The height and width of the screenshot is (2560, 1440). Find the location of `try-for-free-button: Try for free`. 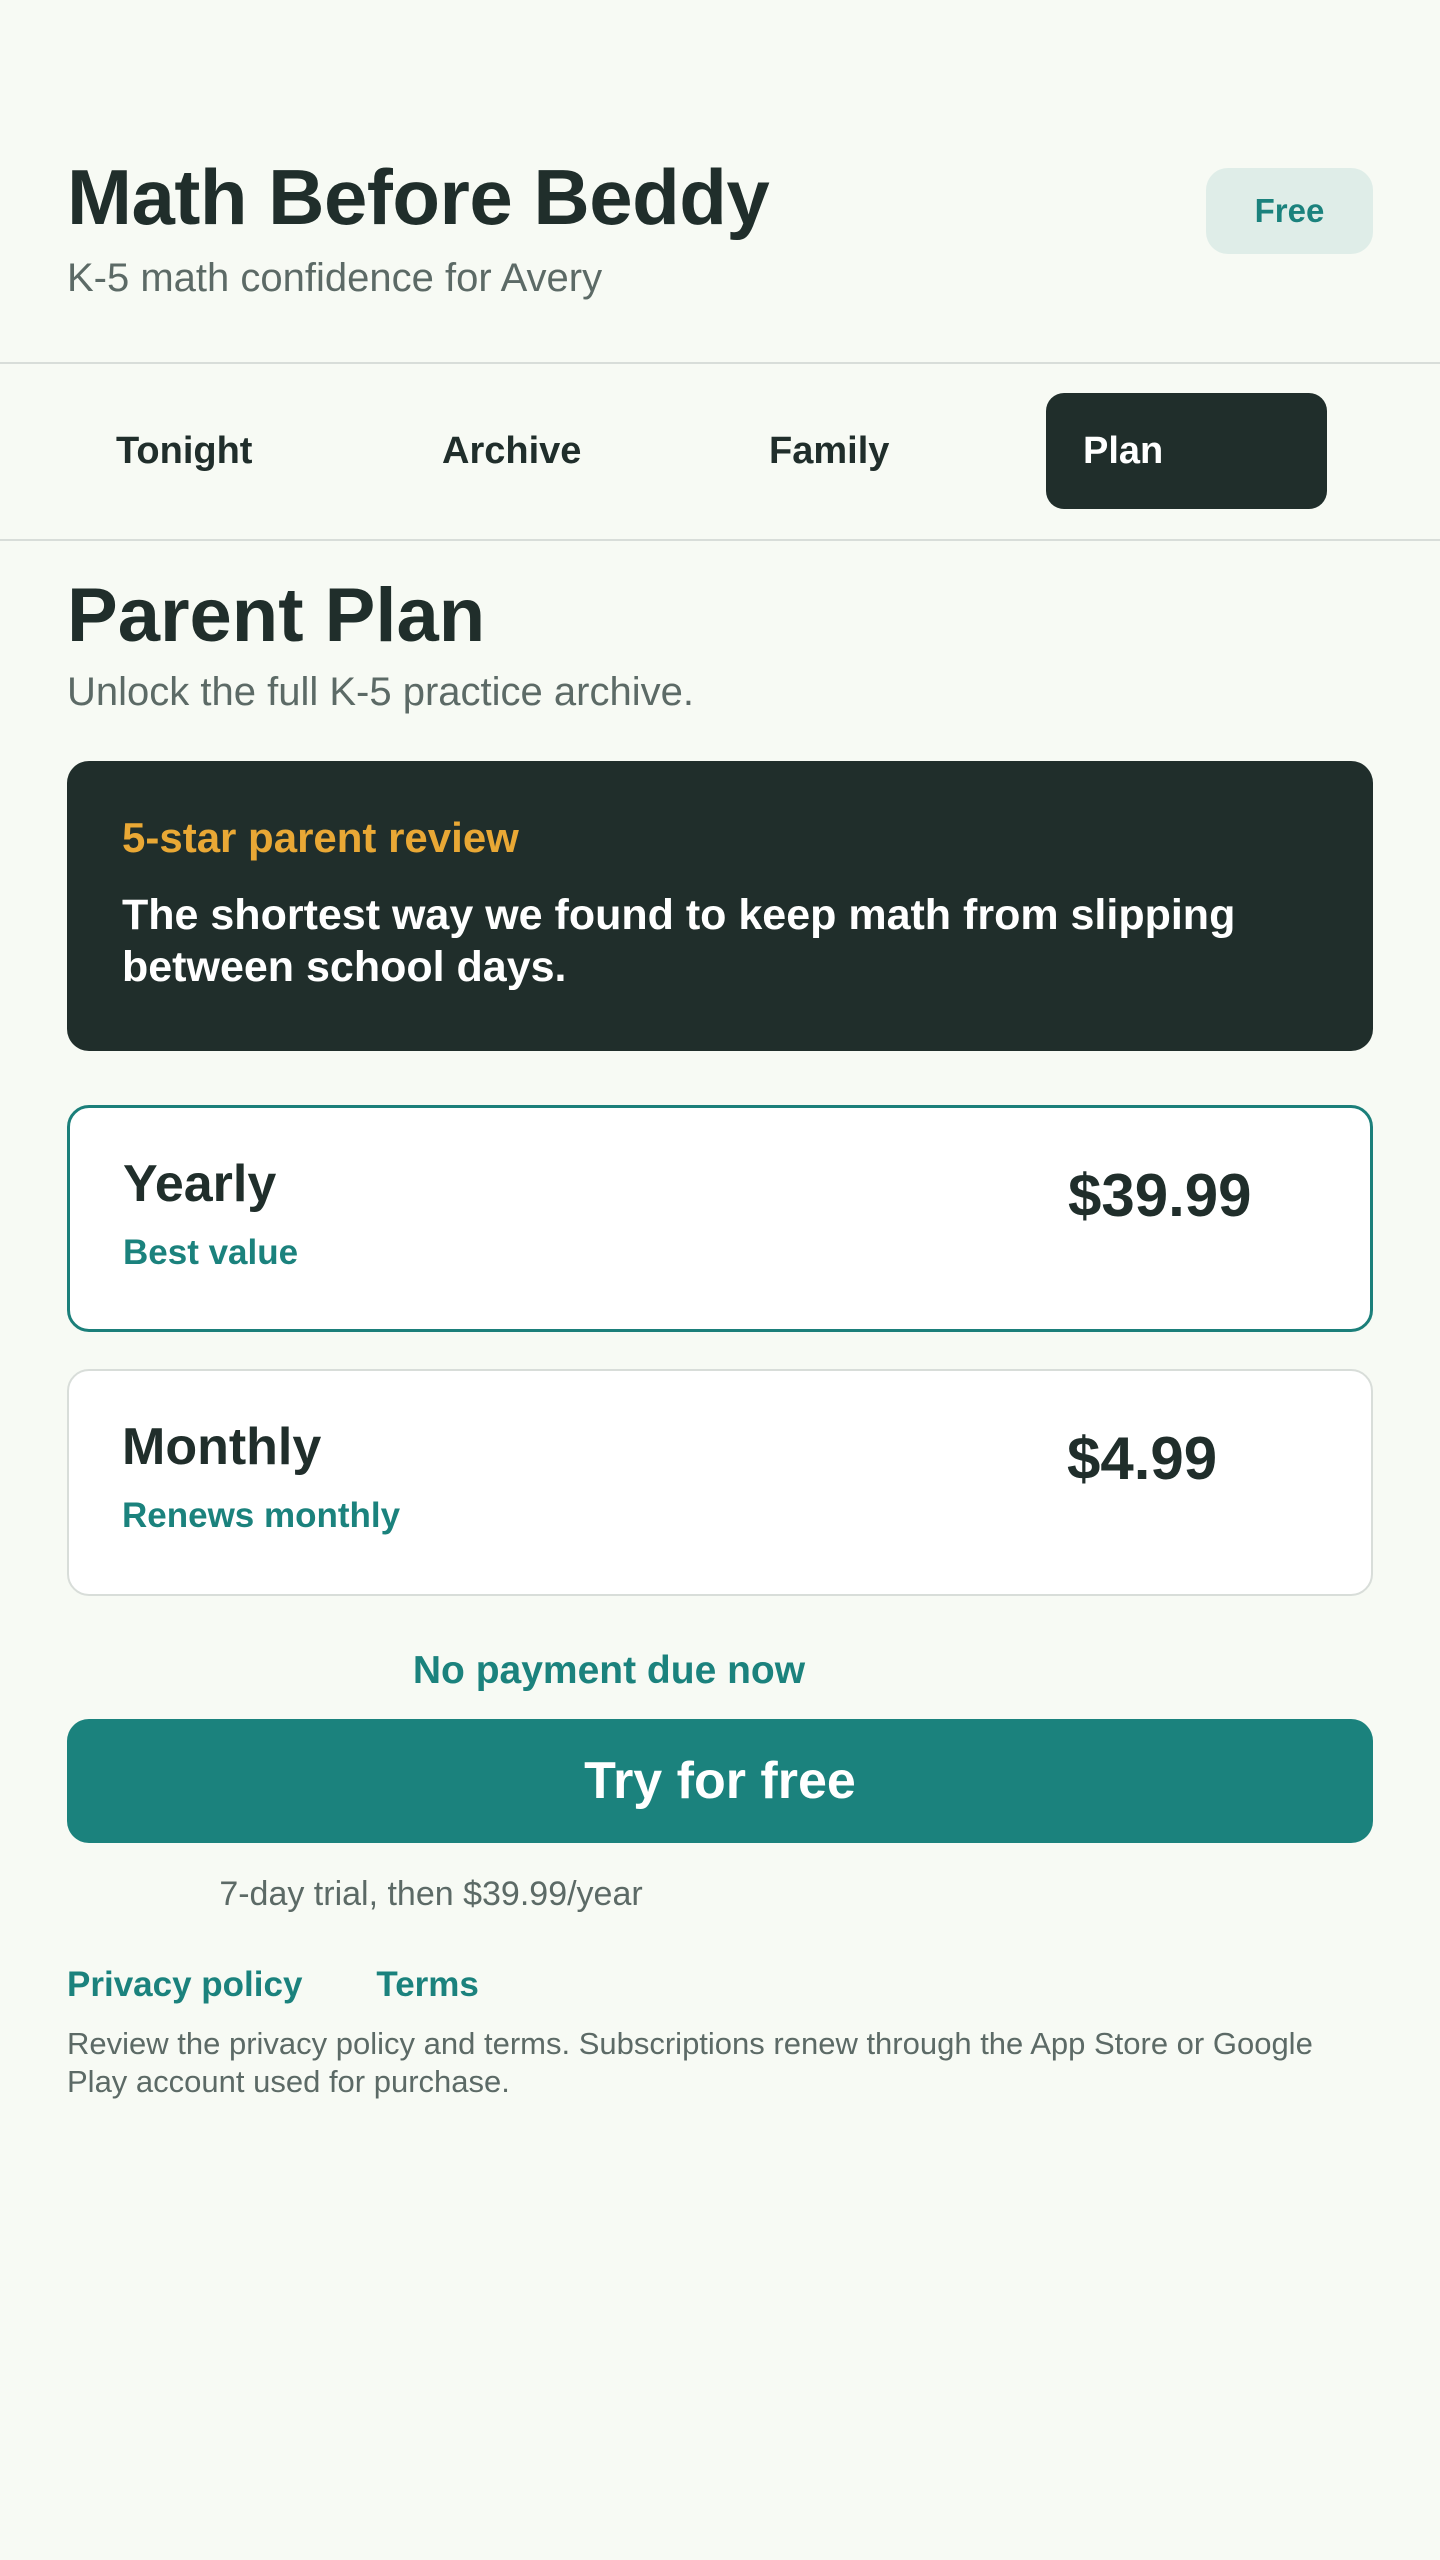

try-for-free-button: Try for free is located at coordinates (720, 1781).